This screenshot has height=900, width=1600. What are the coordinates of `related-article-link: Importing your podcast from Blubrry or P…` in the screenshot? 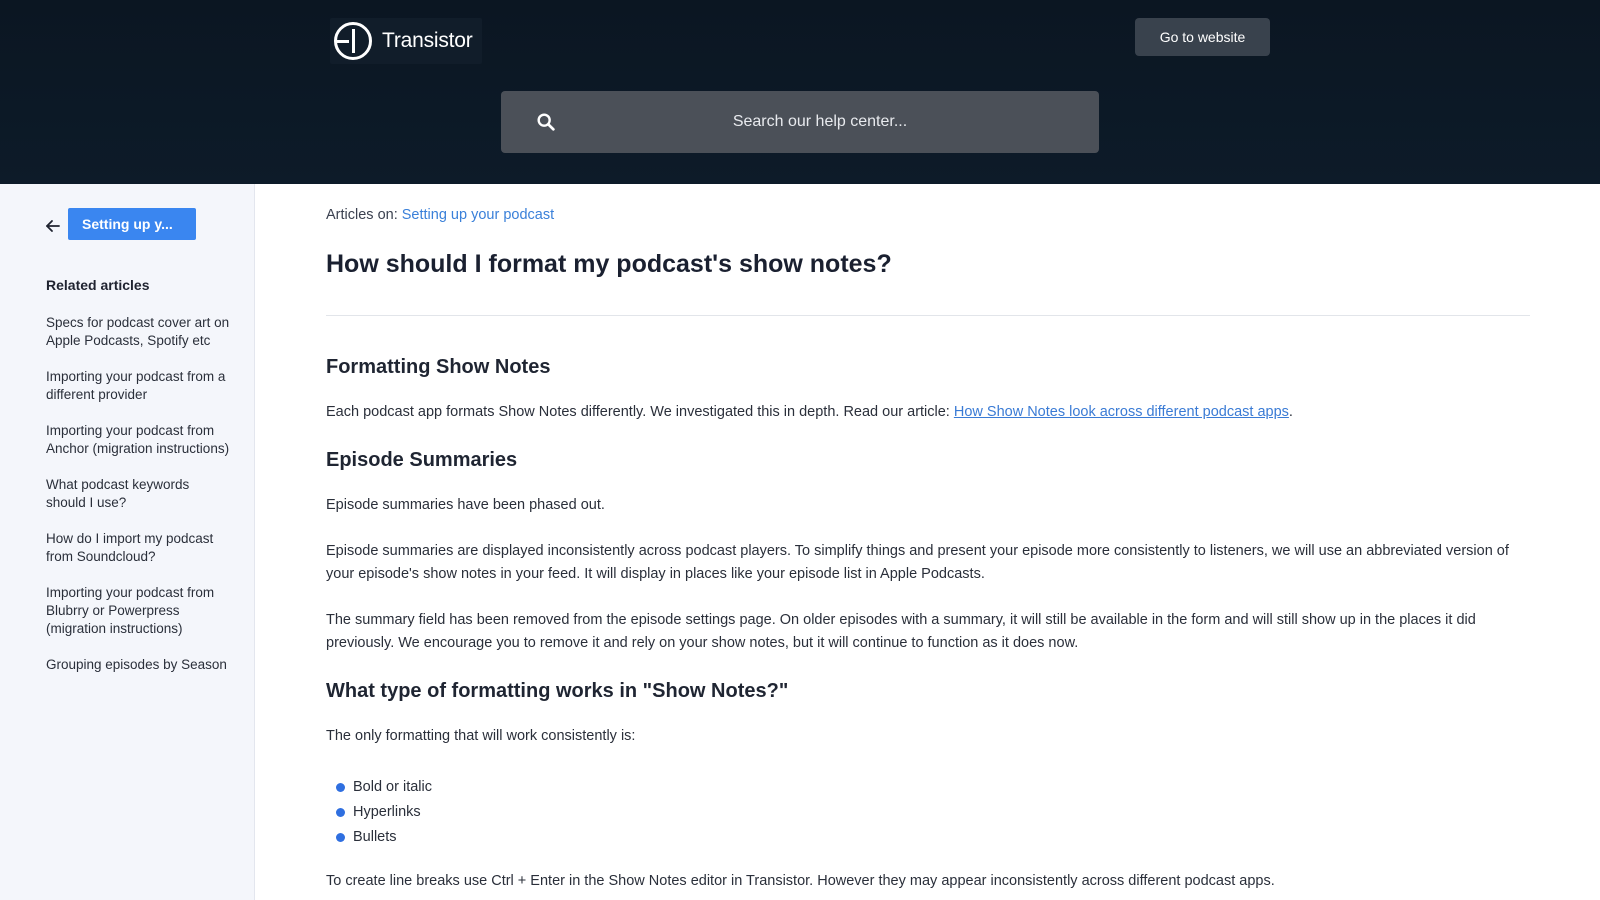 It's located at (139, 611).